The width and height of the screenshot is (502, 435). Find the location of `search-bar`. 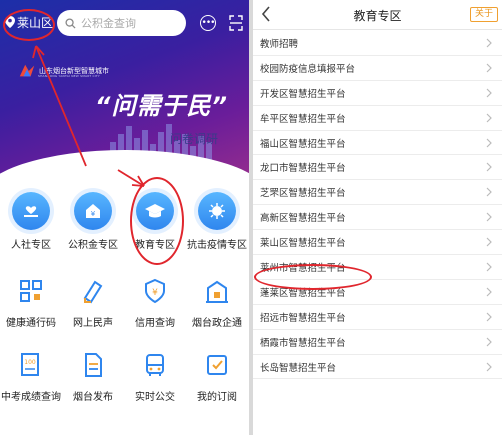

search-bar is located at coordinates (121, 23).